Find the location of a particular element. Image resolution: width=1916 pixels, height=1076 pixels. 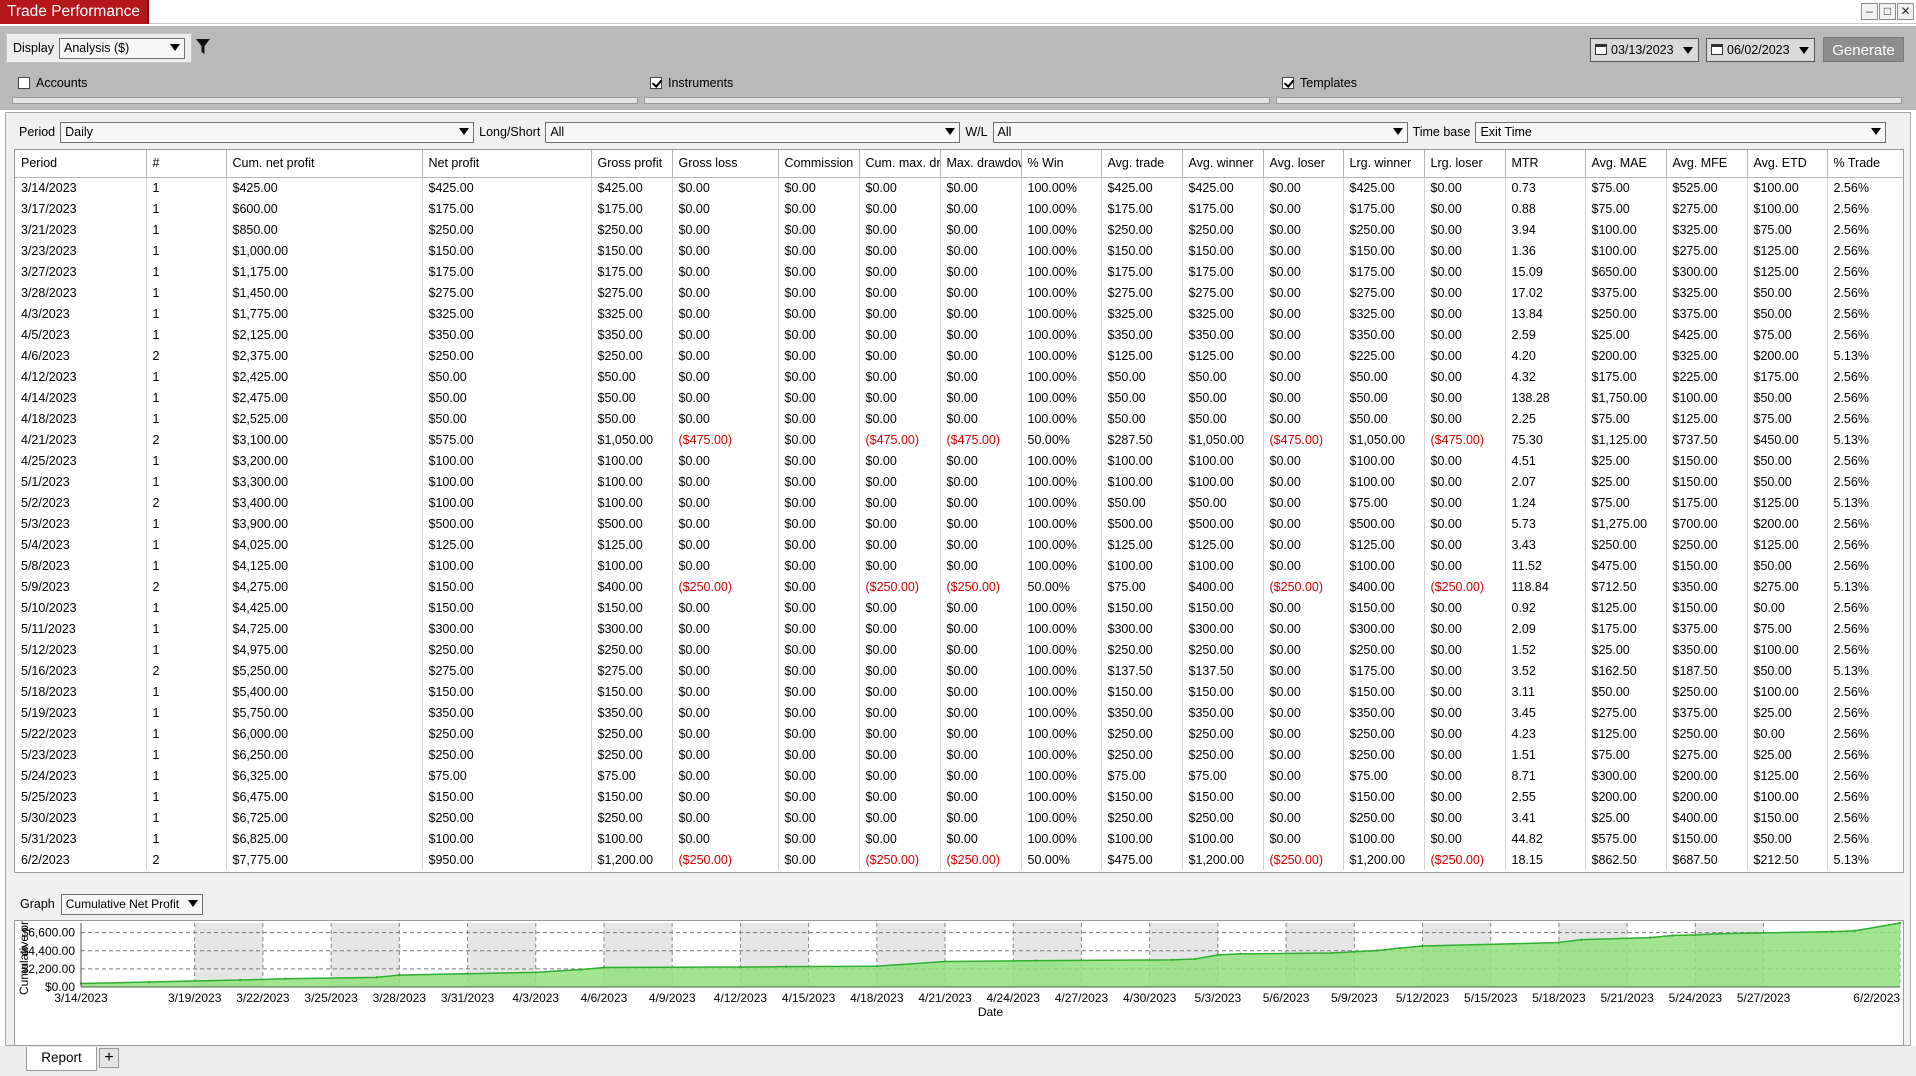

templates-panel-bar is located at coordinates (1589, 100).